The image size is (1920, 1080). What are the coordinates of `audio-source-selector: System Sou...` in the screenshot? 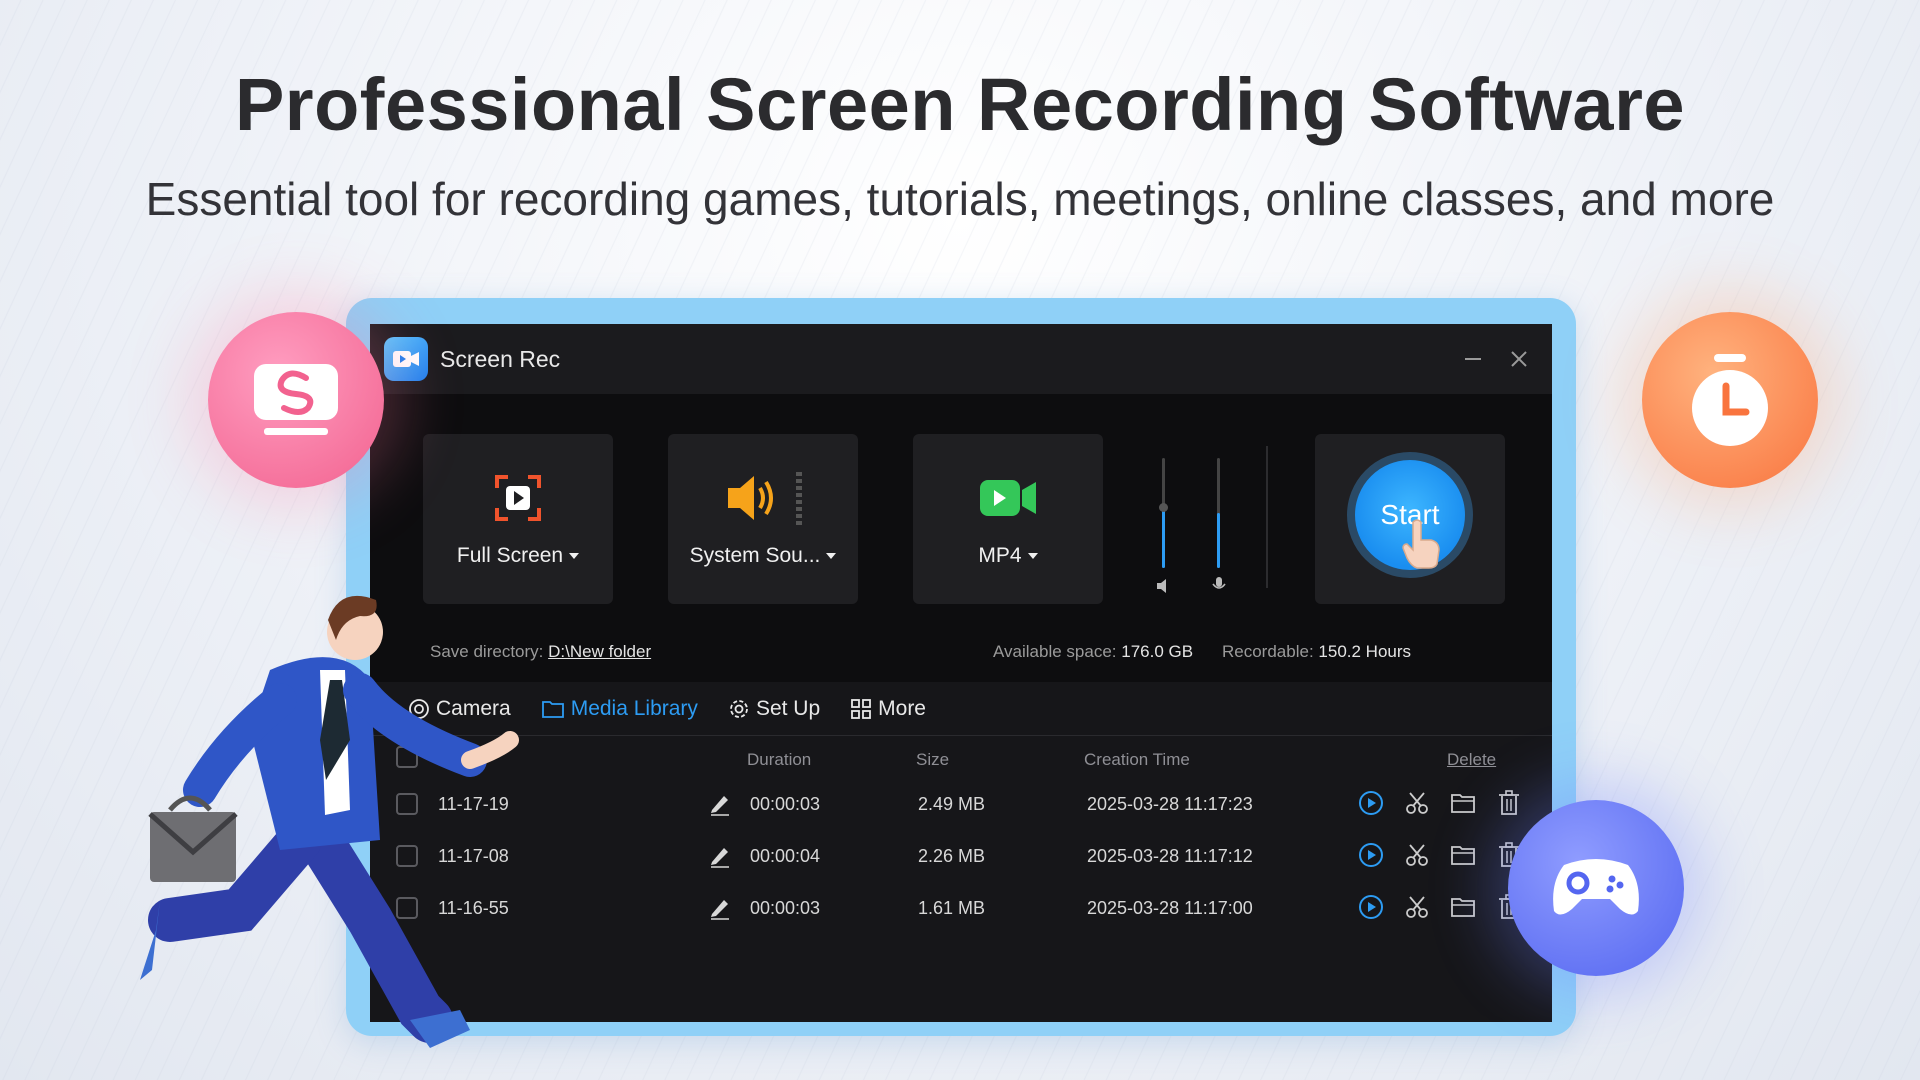 It's located at (763, 519).